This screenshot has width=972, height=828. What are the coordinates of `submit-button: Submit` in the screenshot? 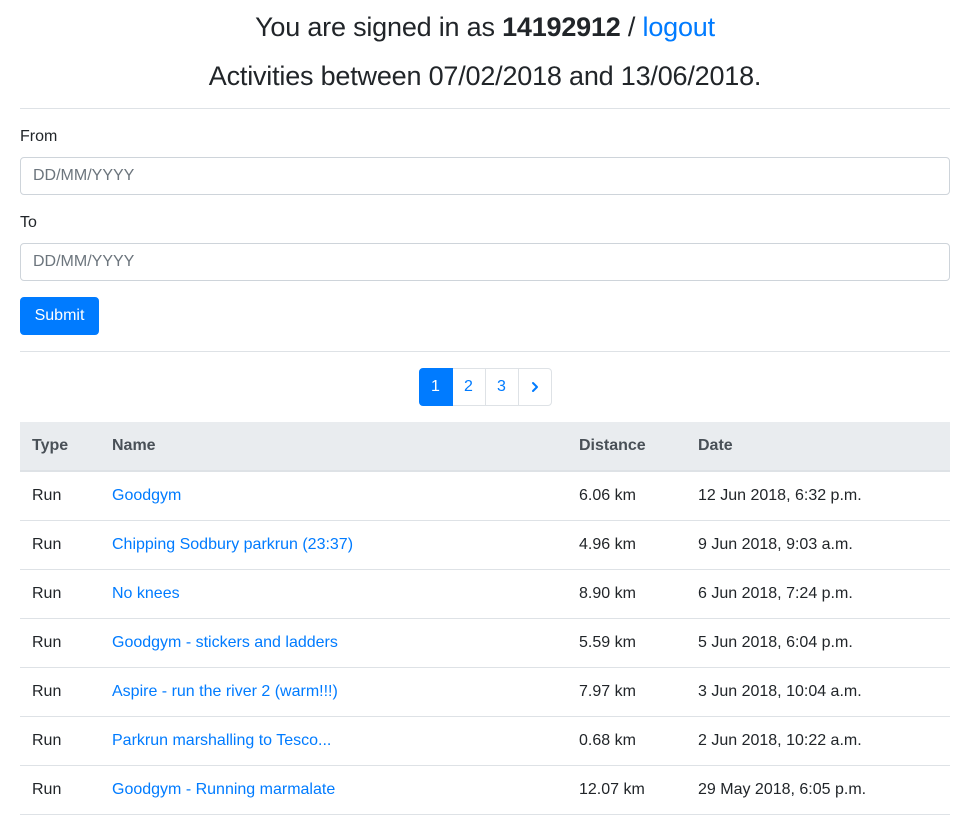 It's located at (59, 316).